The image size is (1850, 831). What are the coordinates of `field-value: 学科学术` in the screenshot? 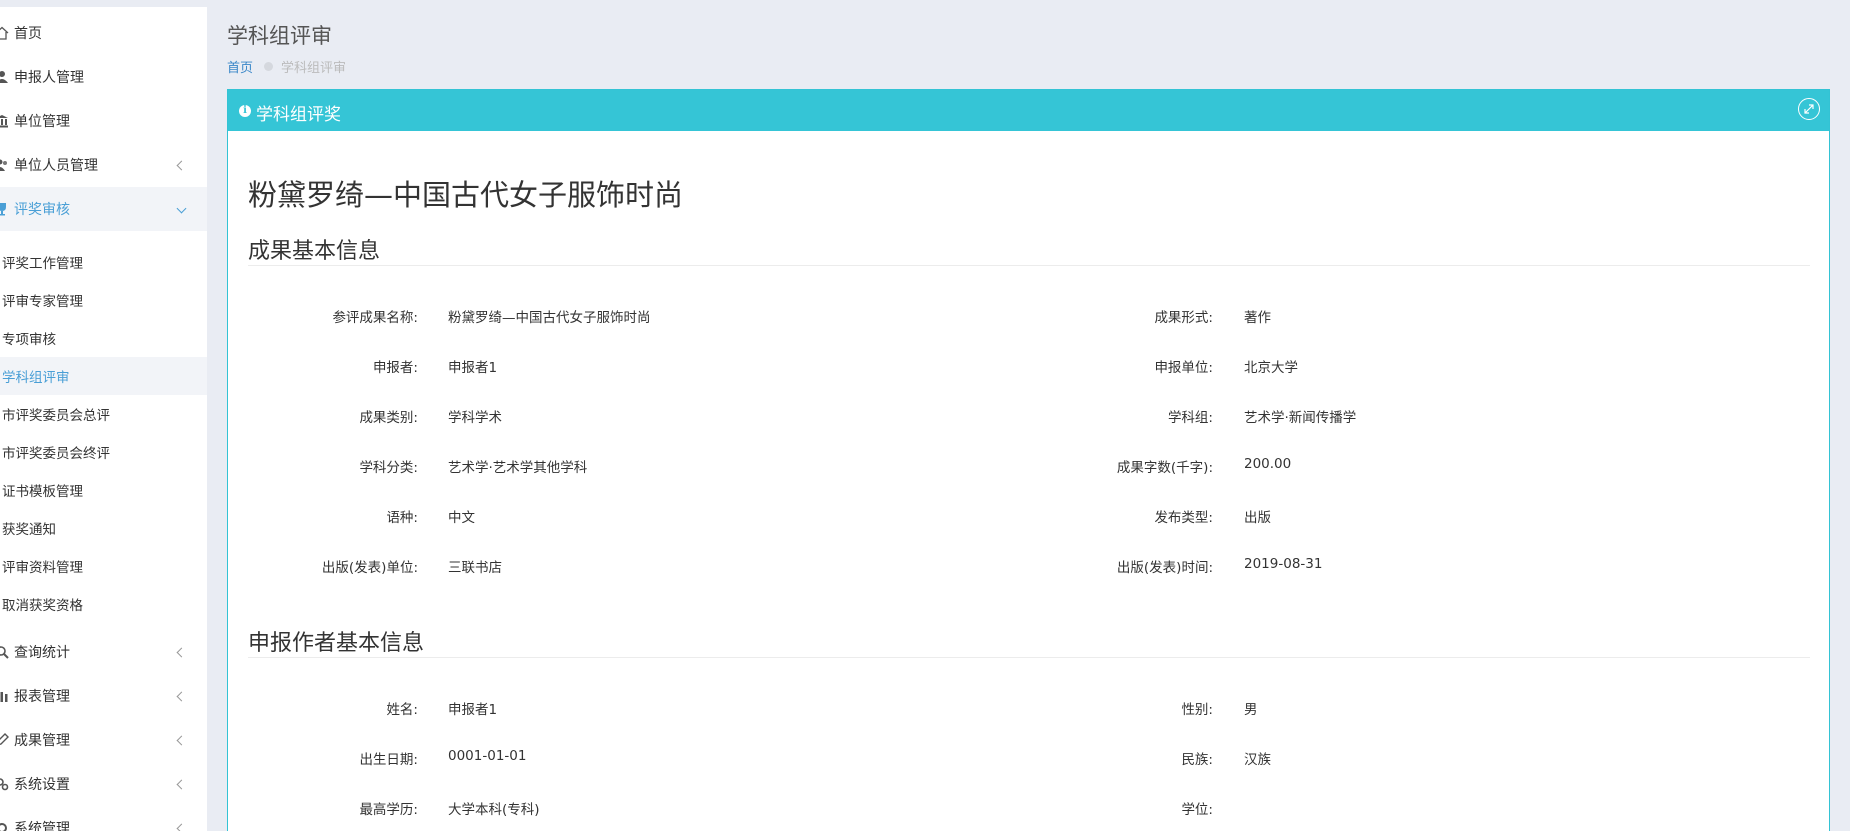 It's located at (475, 418).